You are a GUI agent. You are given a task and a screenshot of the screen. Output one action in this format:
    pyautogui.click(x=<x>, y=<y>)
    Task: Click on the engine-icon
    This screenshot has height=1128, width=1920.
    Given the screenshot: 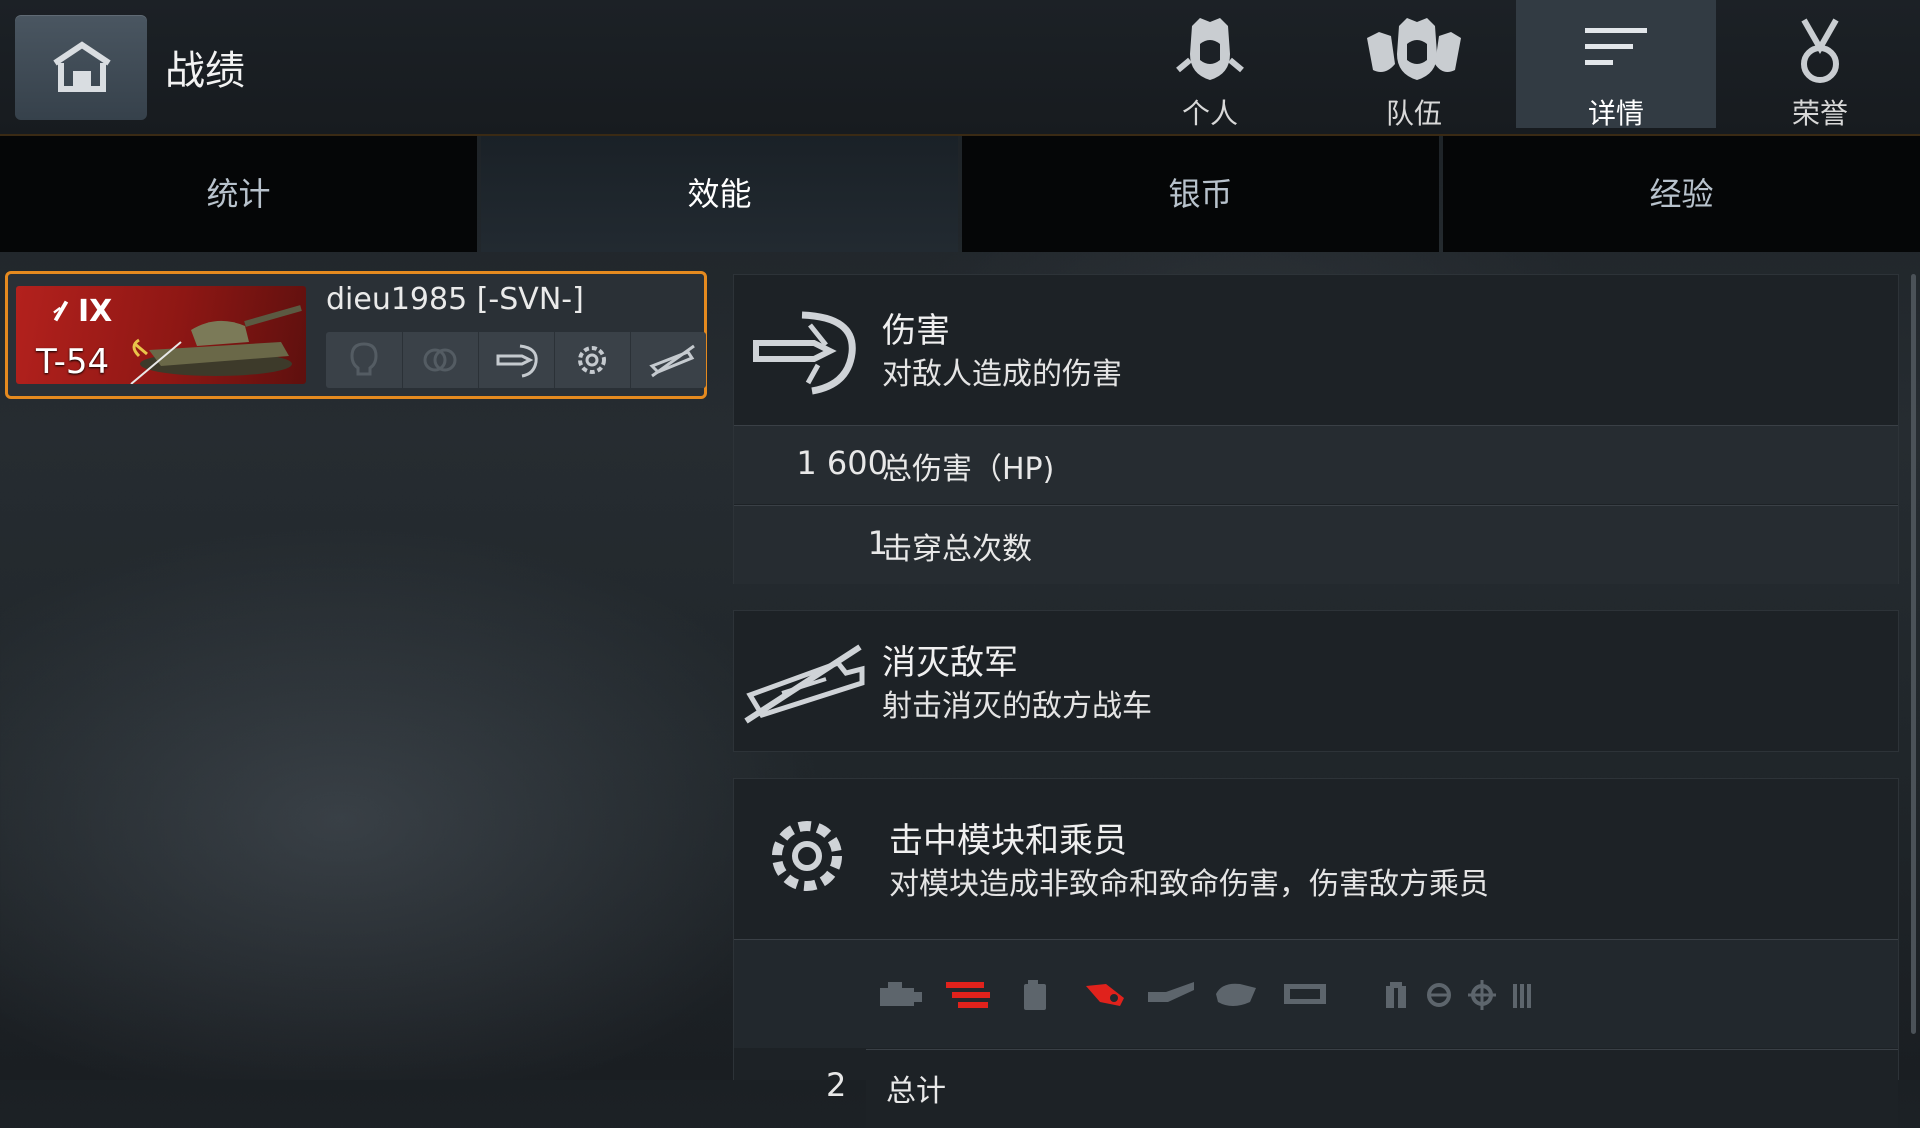 What is the action you would take?
    pyautogui.click(x=901, y=994)
    